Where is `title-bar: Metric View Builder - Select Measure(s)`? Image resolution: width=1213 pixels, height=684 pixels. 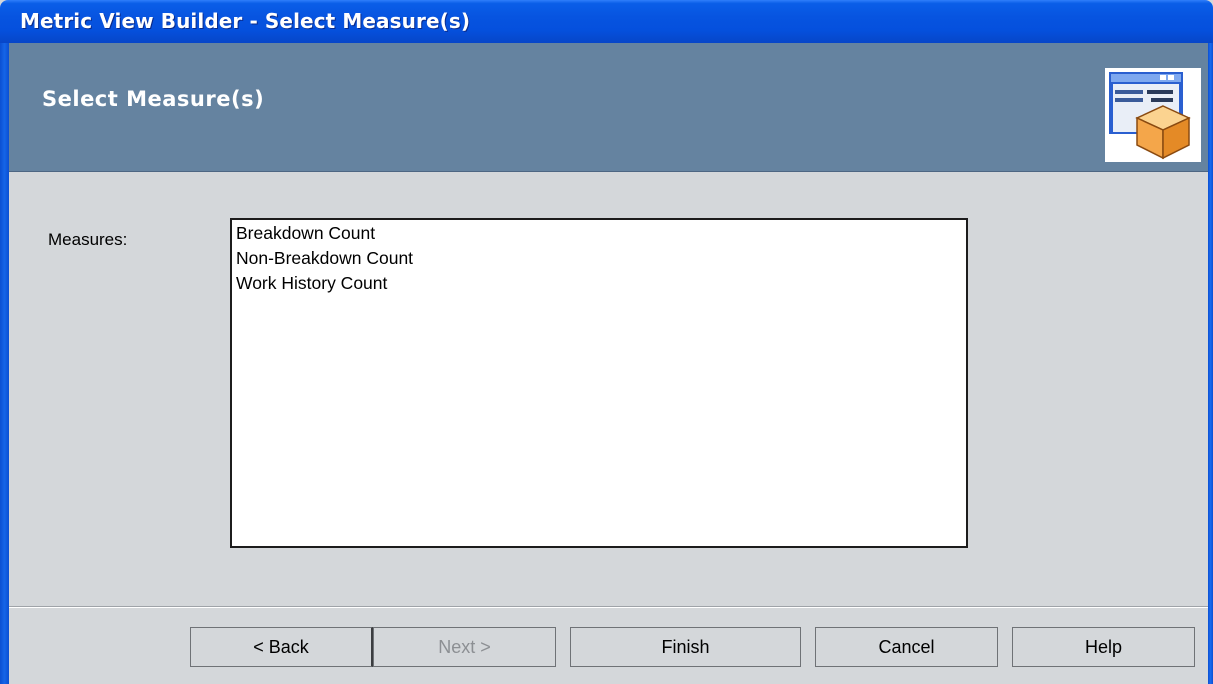
title-bar: Metric View Builder - Select Measure(s) is located at coordinates (606, 21).